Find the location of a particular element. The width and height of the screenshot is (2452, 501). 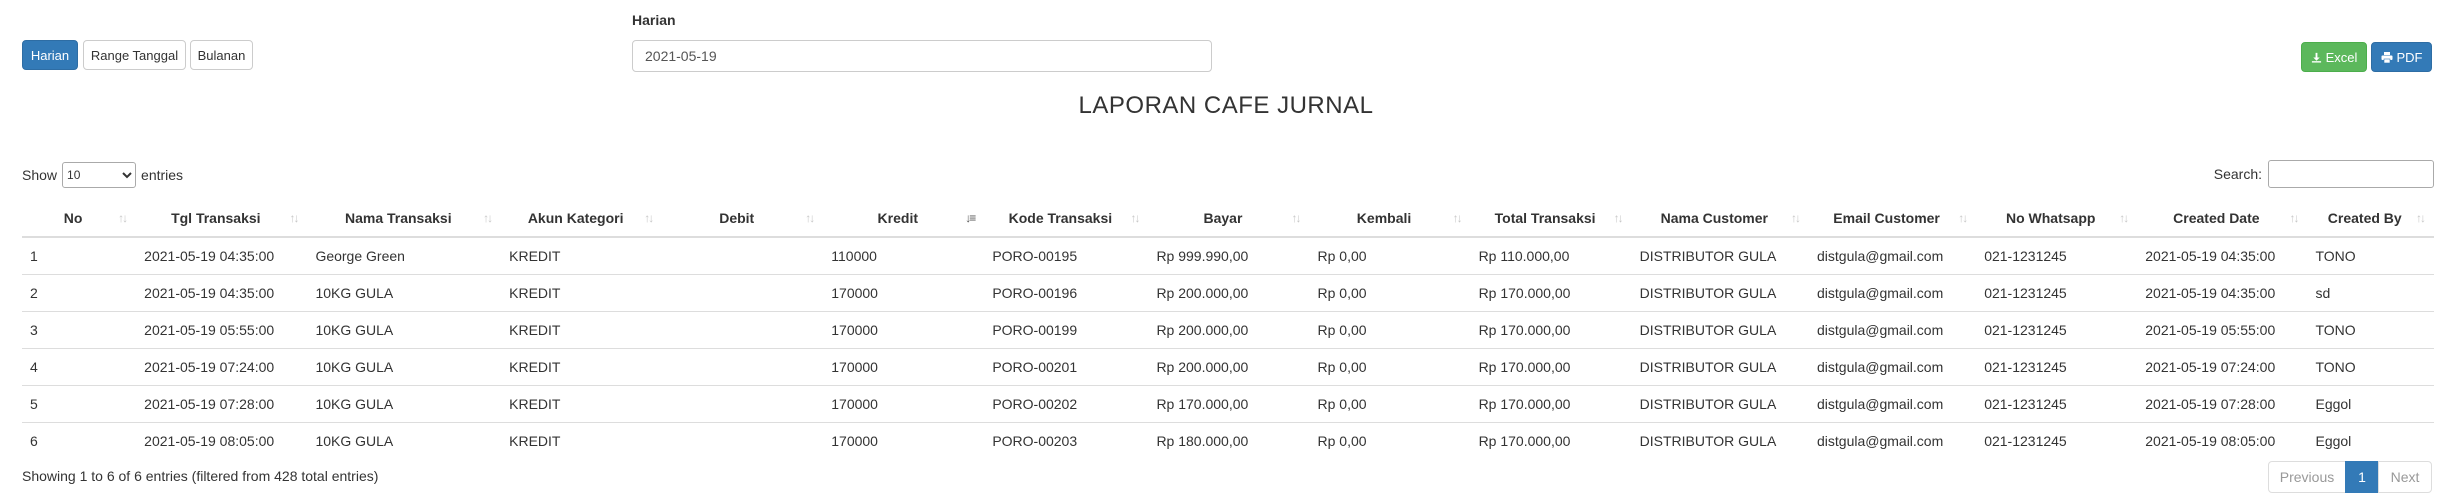

column-header: Bayar ↑↓ is located at coordinates (1229, 219).